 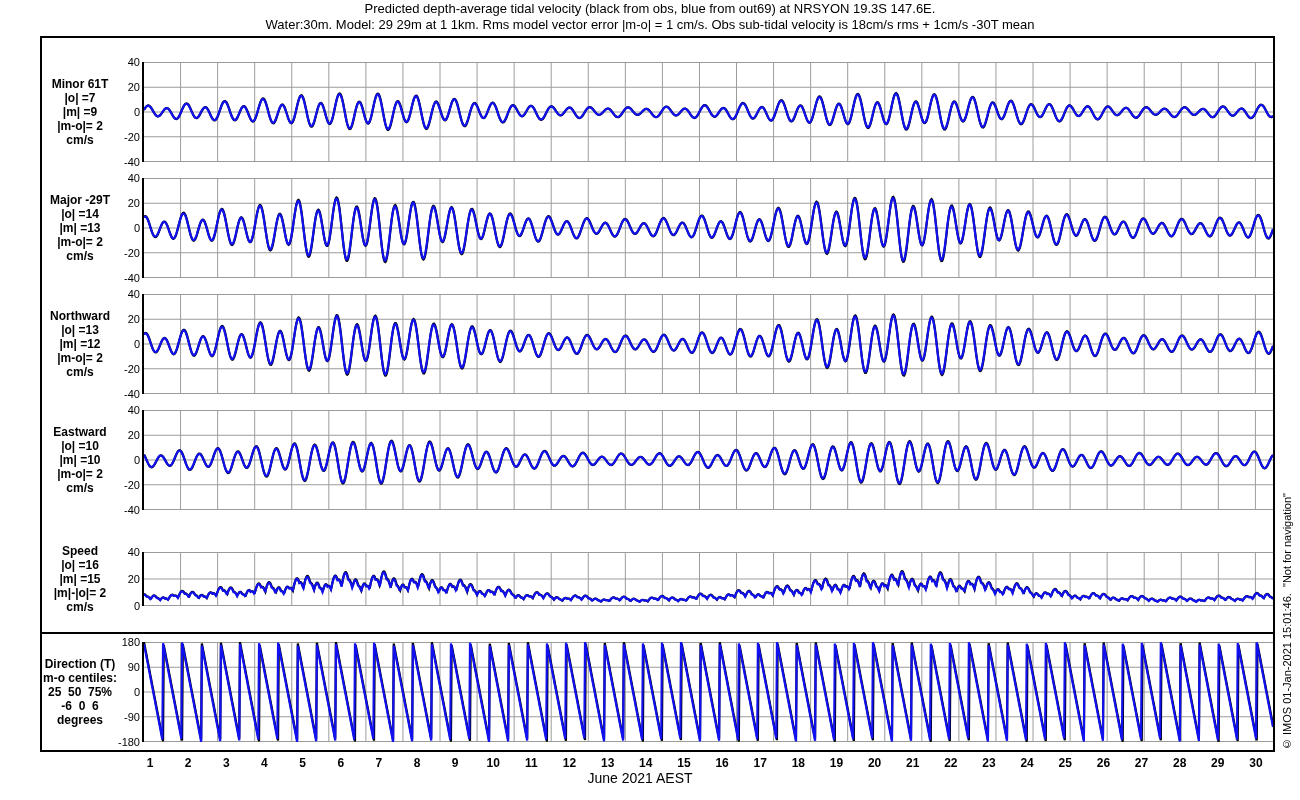 What do you see at coordinates (80, 112) in the screenshot?
I see `panel-label: |m| =9` at bounding box center [80, 112].